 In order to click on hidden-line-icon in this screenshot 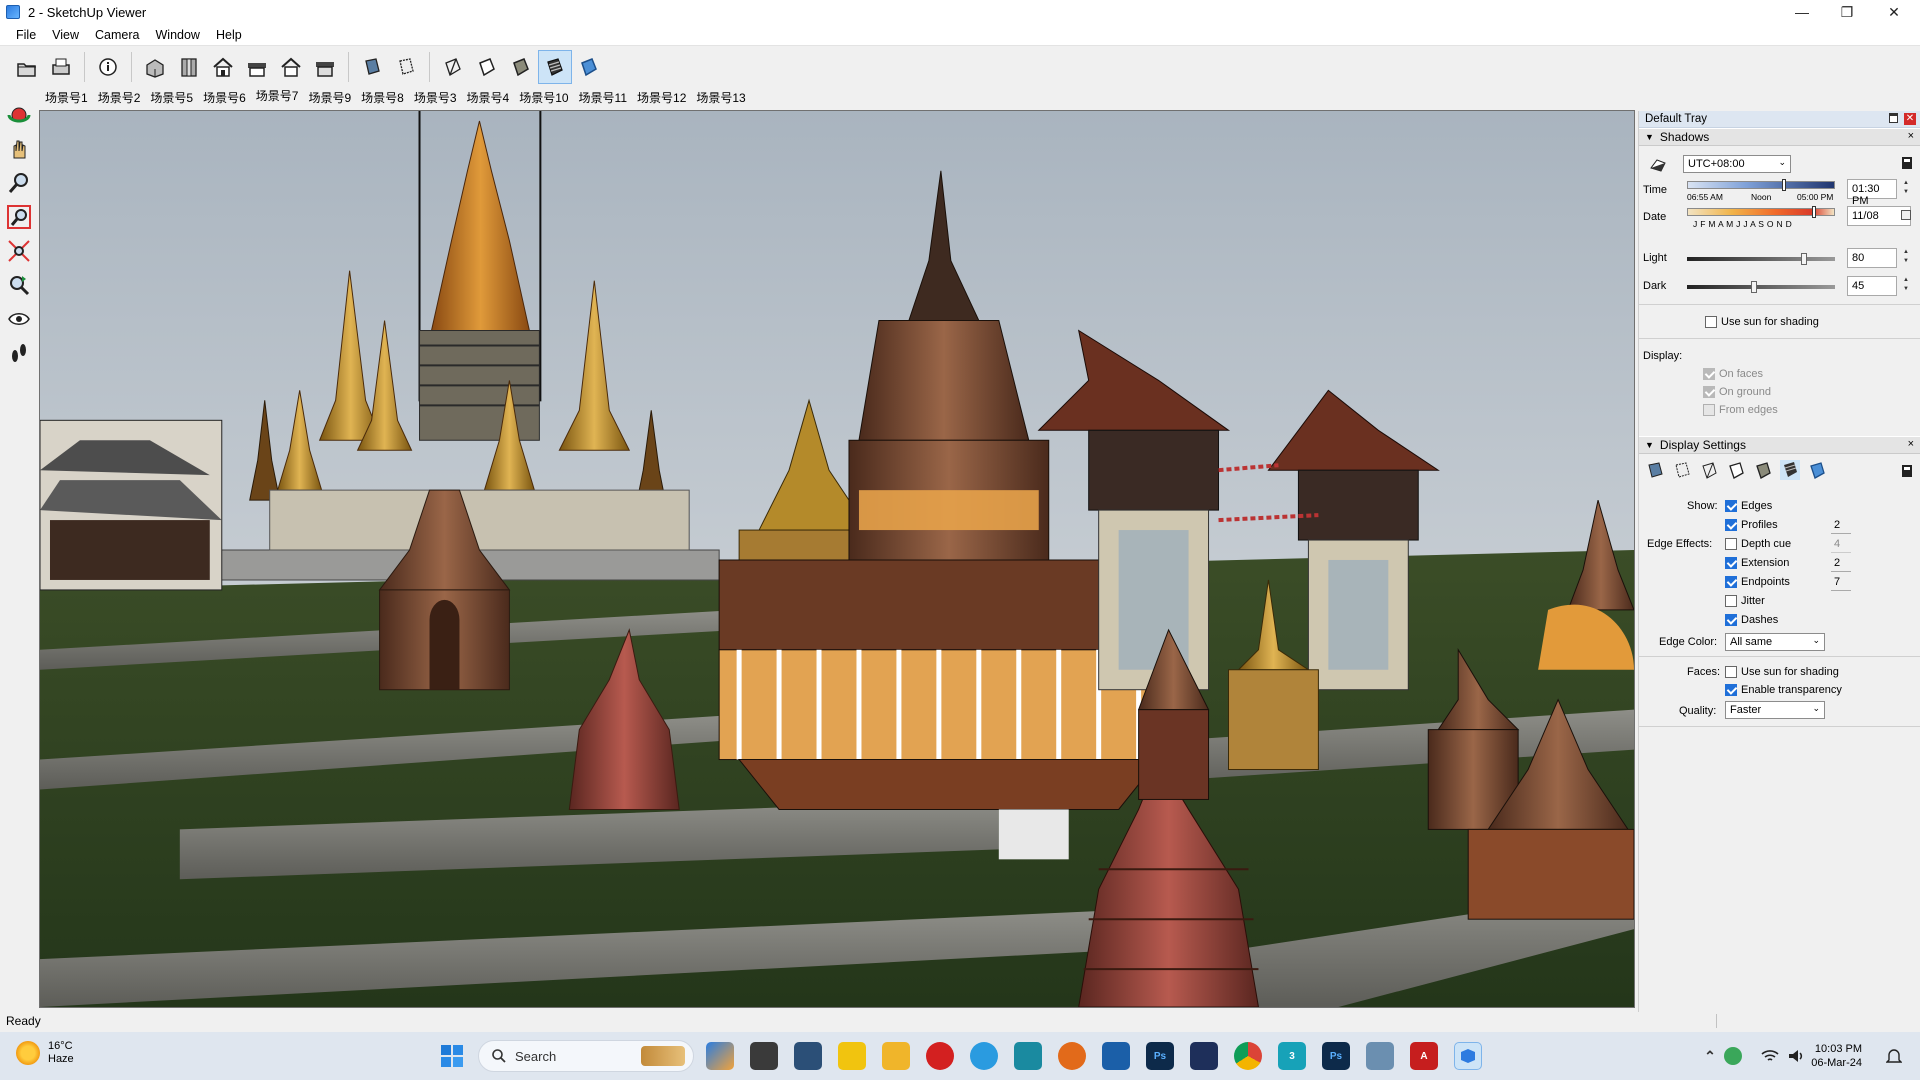, I will do `click(487, 67)`.